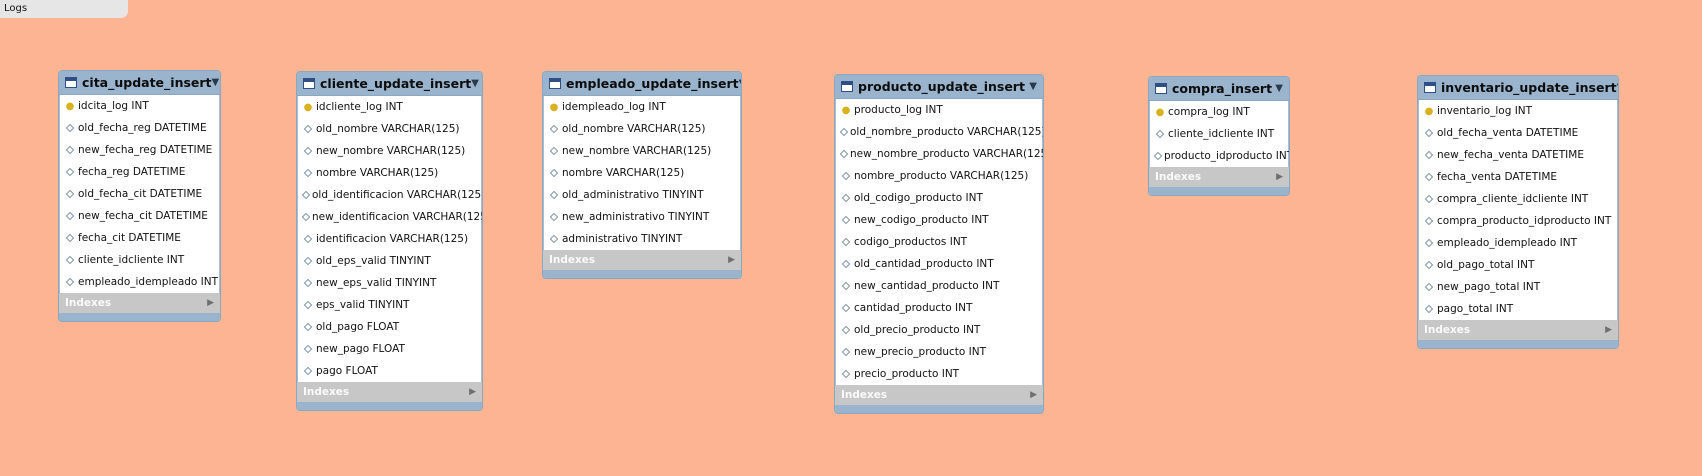 The image size is (1702, 476). I want to click on column-row: pago_total INT, so click(1518, 309).